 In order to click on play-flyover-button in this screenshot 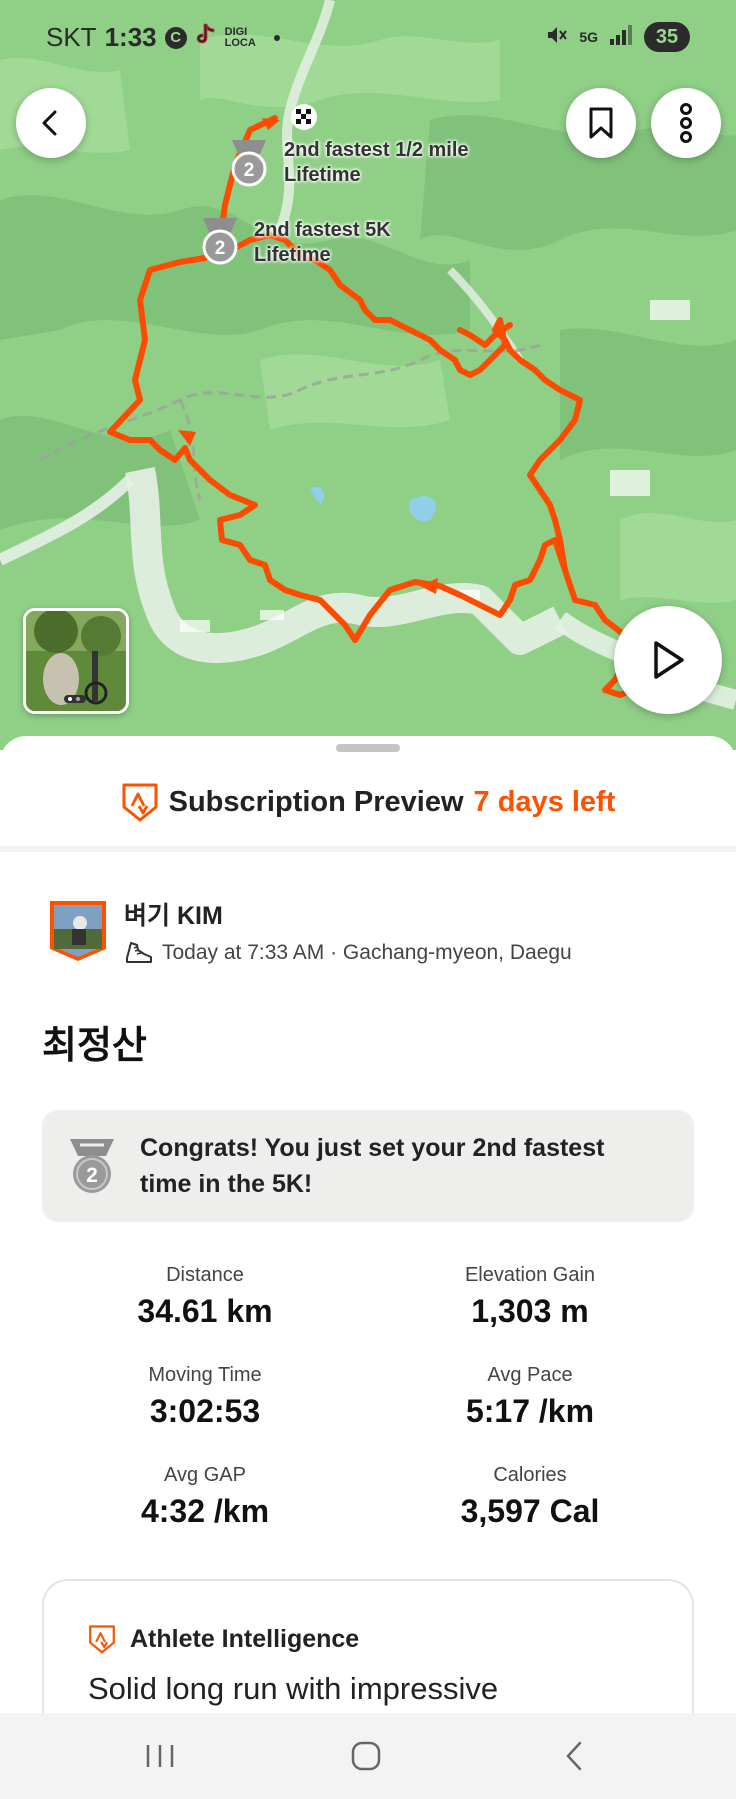, I will do `click(668, 660)`.